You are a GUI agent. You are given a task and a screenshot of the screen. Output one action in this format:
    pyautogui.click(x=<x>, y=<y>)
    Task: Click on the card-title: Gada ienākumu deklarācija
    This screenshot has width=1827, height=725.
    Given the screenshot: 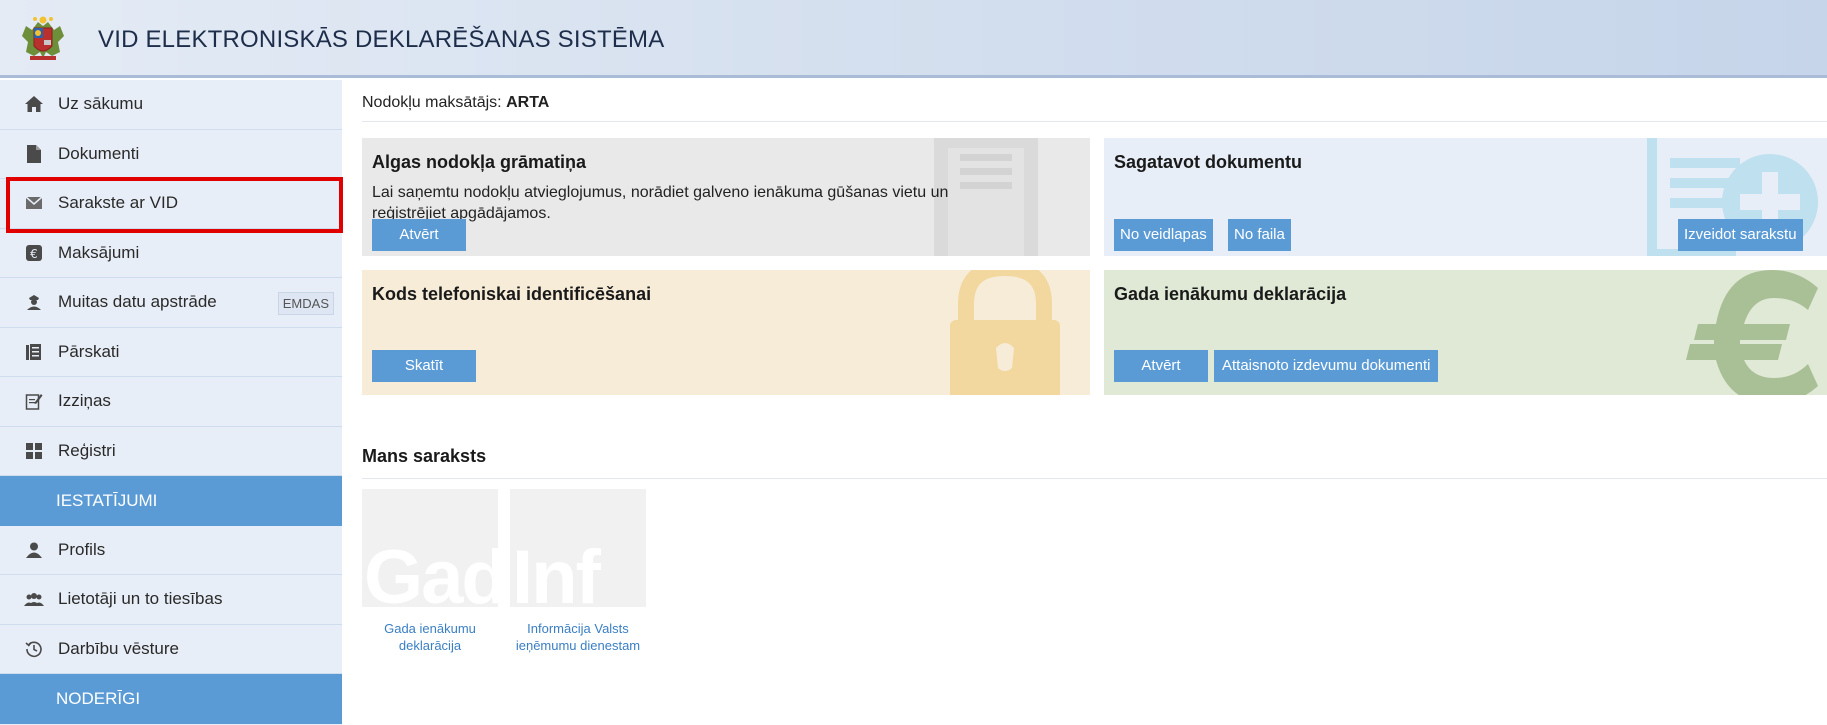 What is the action you would take?
    pyautogui.click(x=1230, y=294)
    